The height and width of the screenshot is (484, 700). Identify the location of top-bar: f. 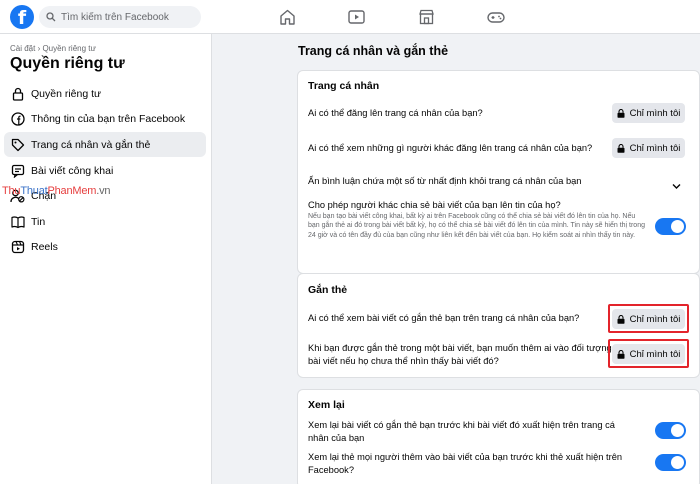
(350, 17).